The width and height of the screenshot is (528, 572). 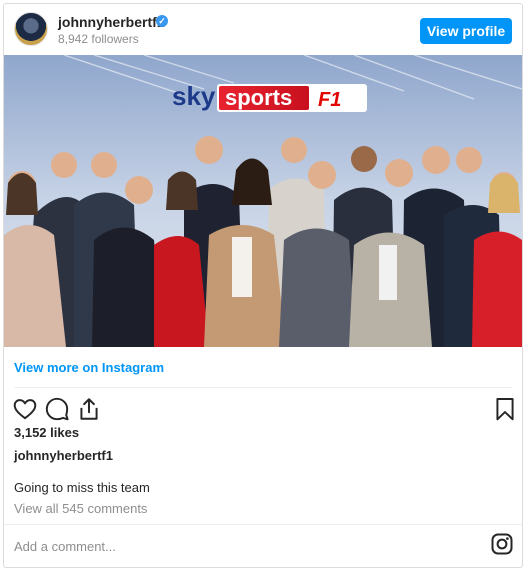 I want to click on post-caption: Going to miss this team, so click(x=82, y=487).